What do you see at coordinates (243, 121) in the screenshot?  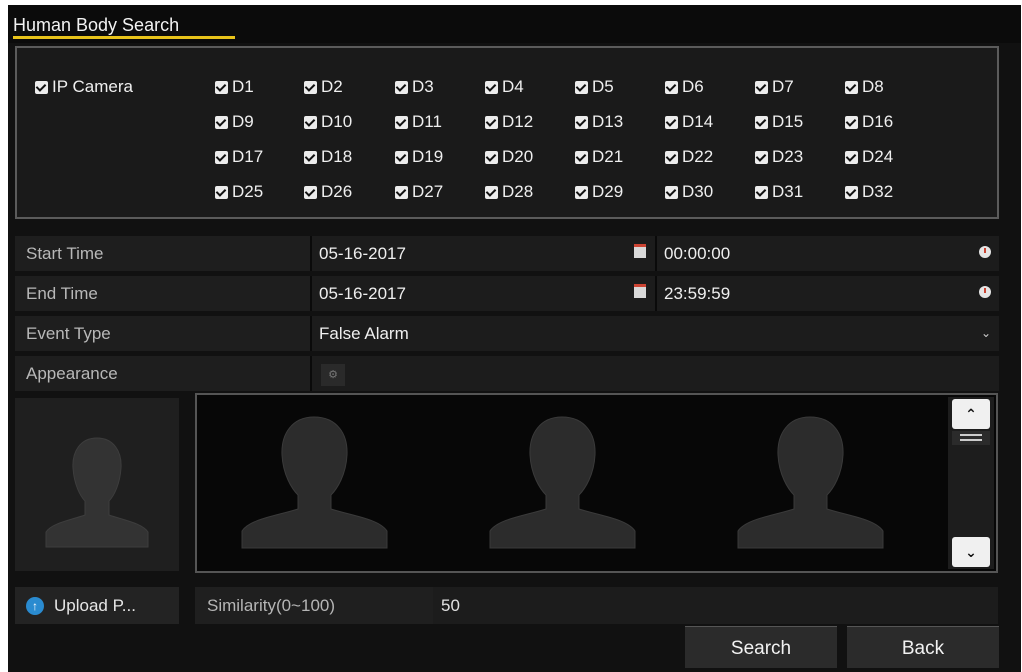 I see `channel-label: D9` at bounding box center [243, 121].